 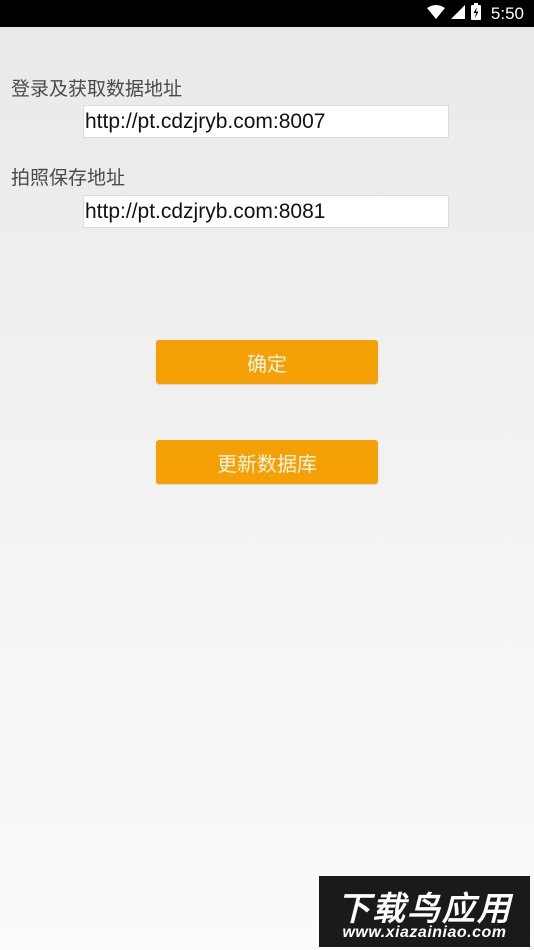 I want to click on confirm-button: 确定, so click(x=267, y=362).